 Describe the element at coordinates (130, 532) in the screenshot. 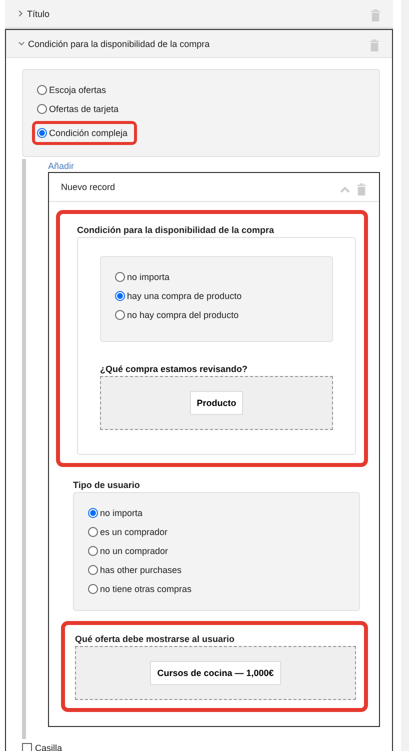

I see `radio-option: es un comprador` at that location.